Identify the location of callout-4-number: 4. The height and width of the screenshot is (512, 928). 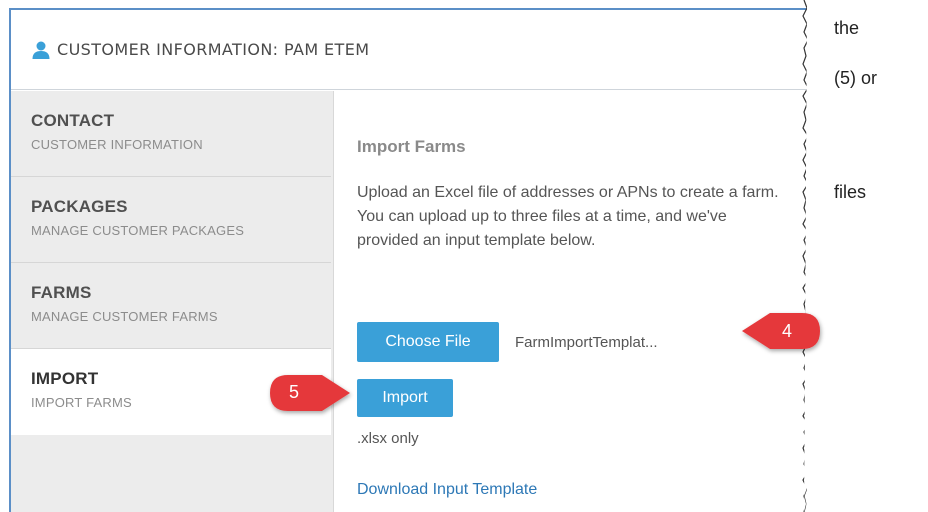
(787, 331).